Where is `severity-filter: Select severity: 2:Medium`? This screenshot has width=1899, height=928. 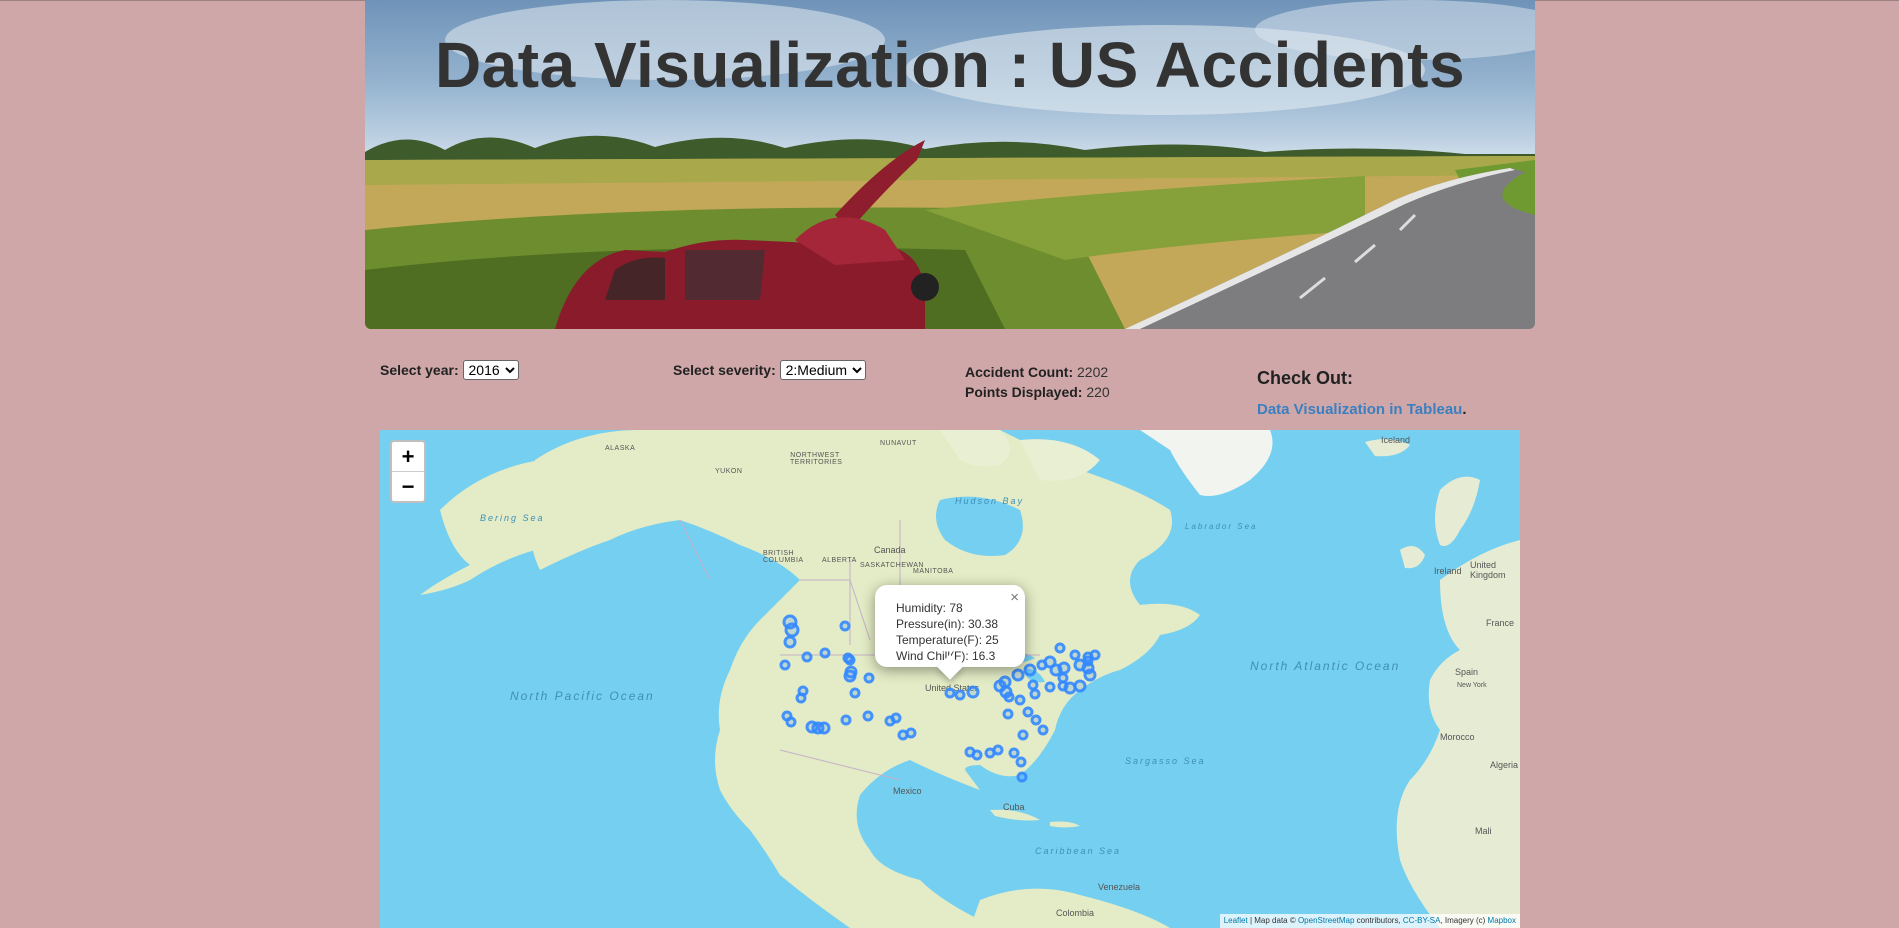 severity-filter: Select severity: 2:Medium is located at coordinates (769, 370).